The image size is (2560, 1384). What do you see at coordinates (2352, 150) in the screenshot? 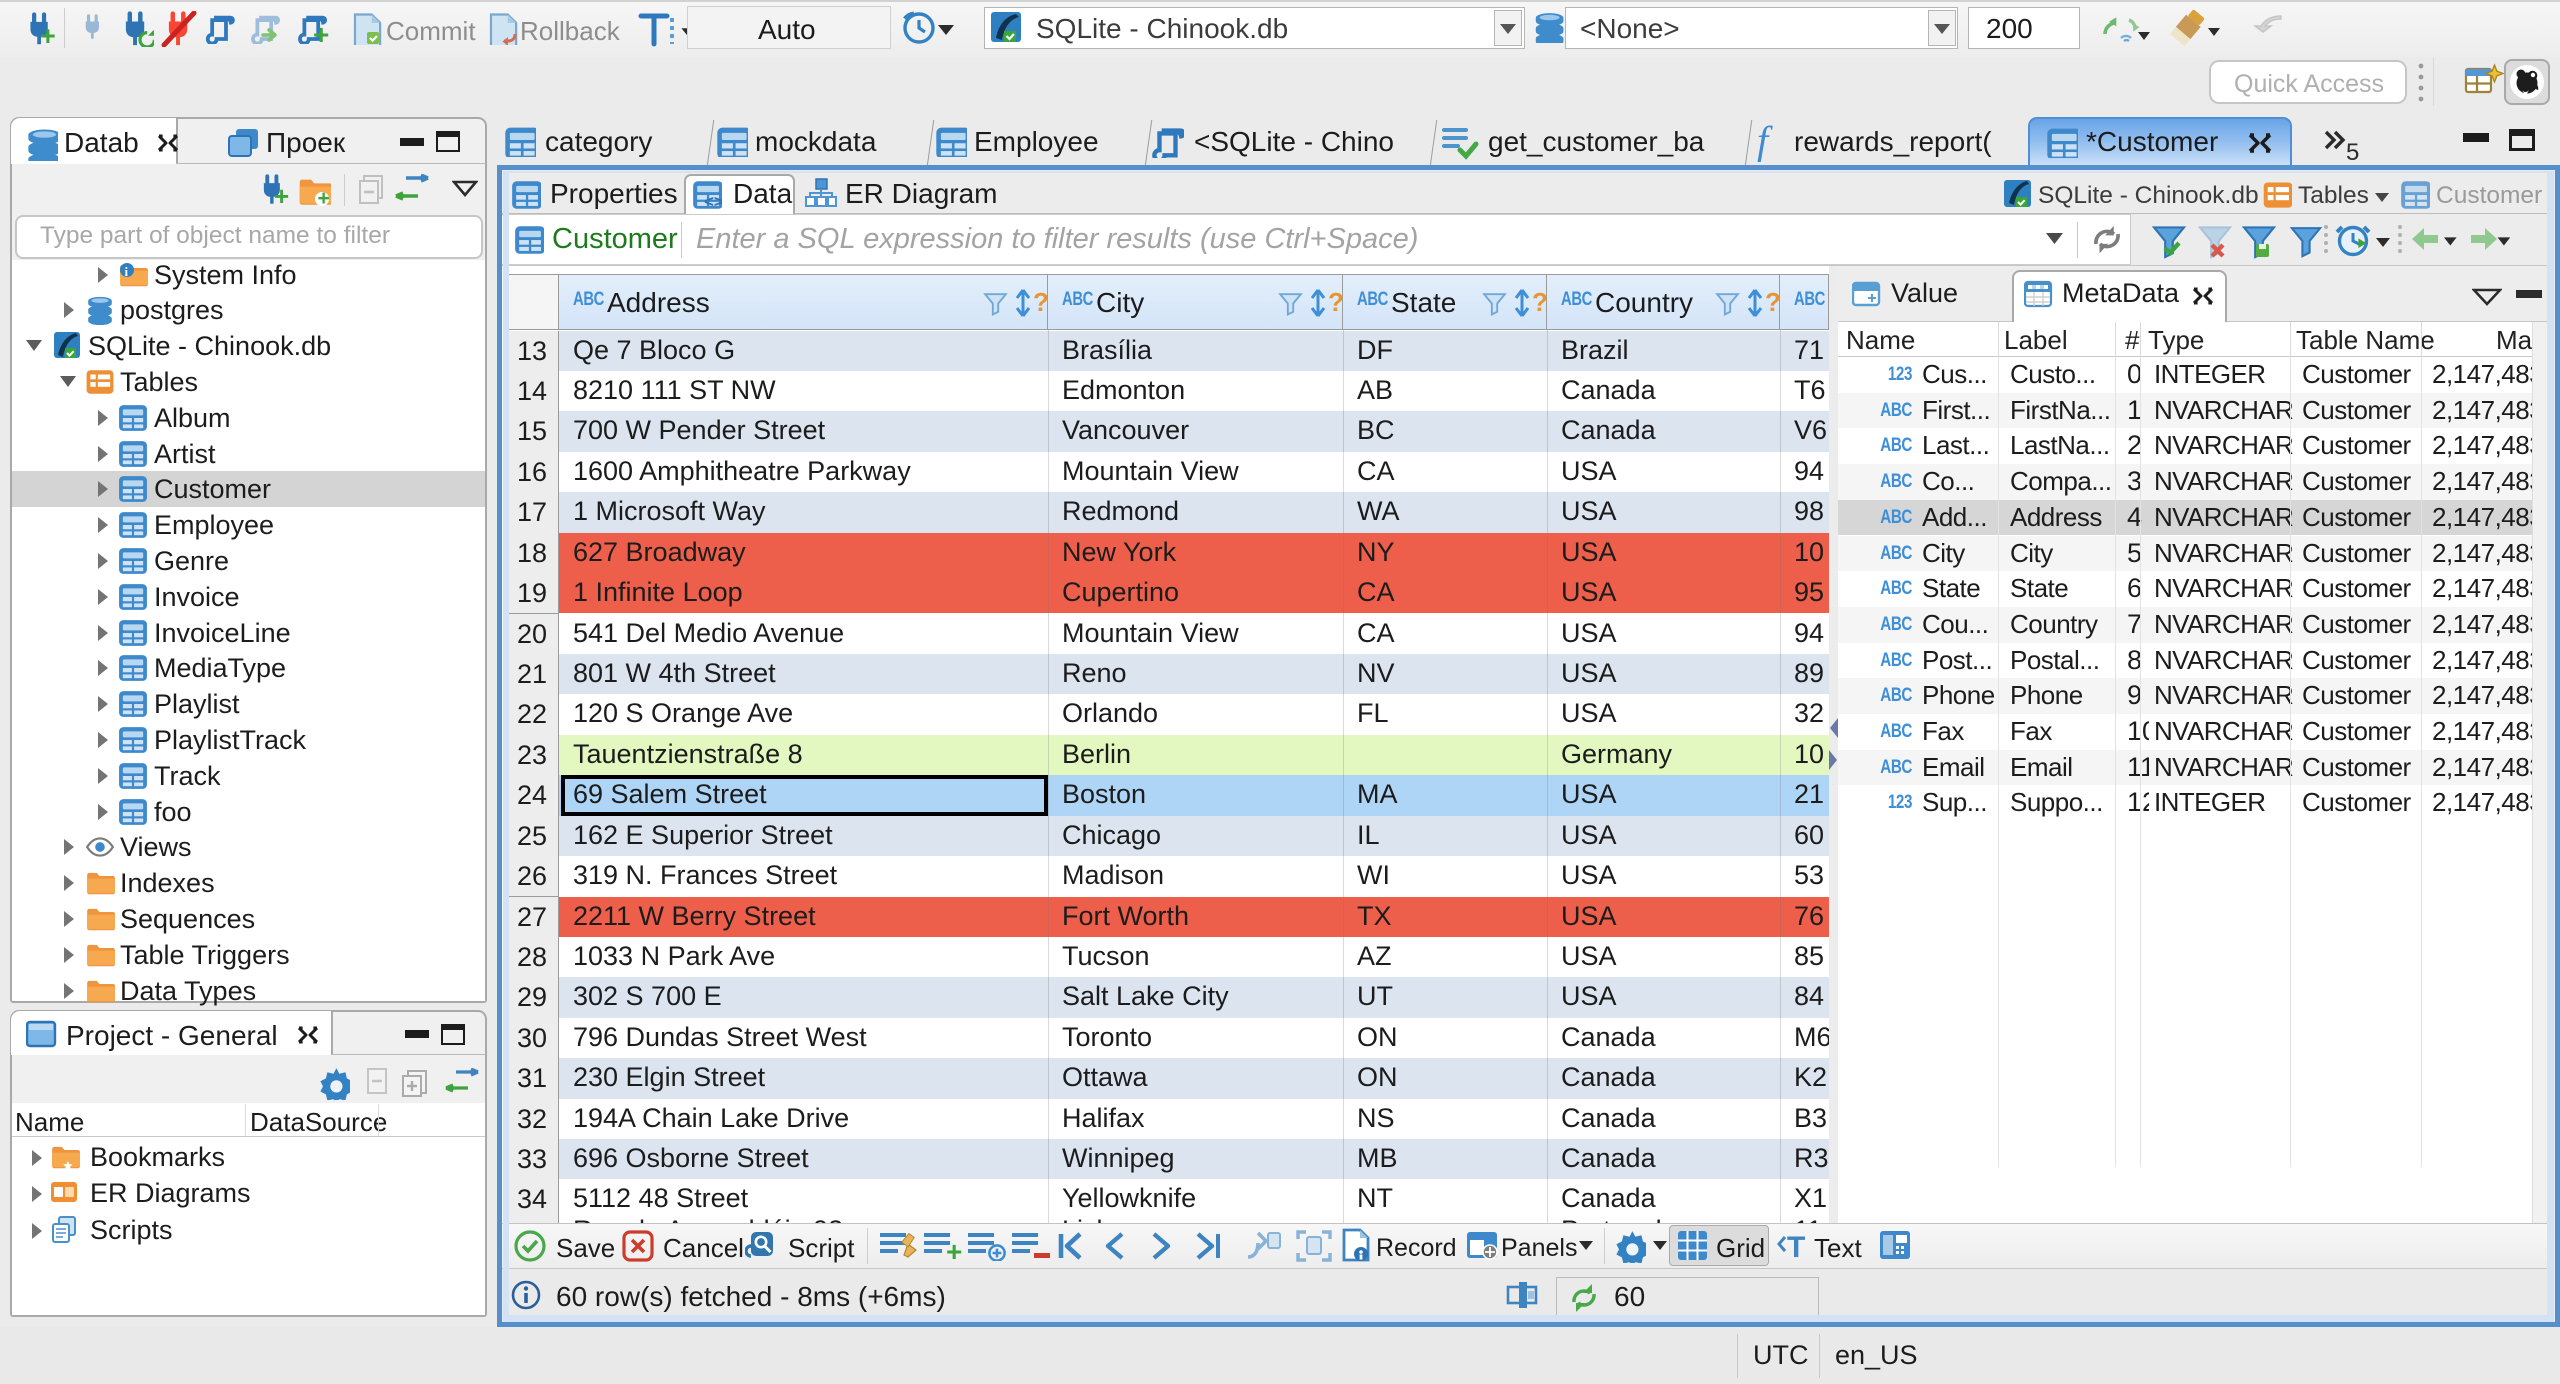
I see `svg-text: 5` at bounding box center [2352, 150].